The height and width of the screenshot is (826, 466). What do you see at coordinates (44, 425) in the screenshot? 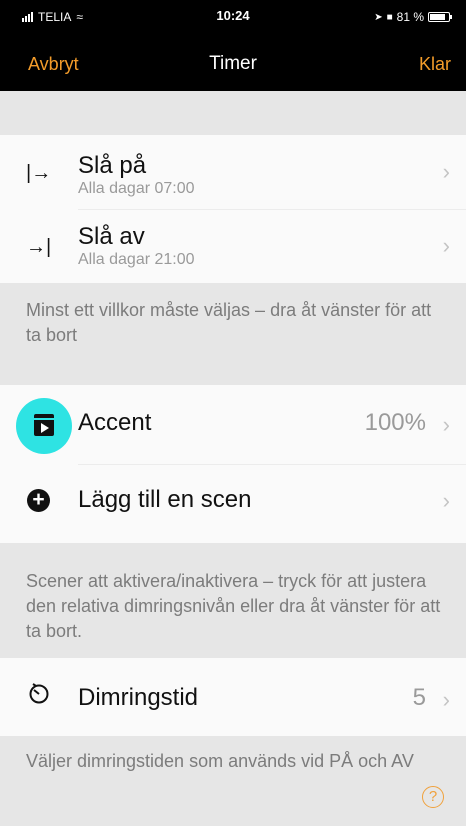
I see `clapperboard-icon` at bounding box center [44, 425].